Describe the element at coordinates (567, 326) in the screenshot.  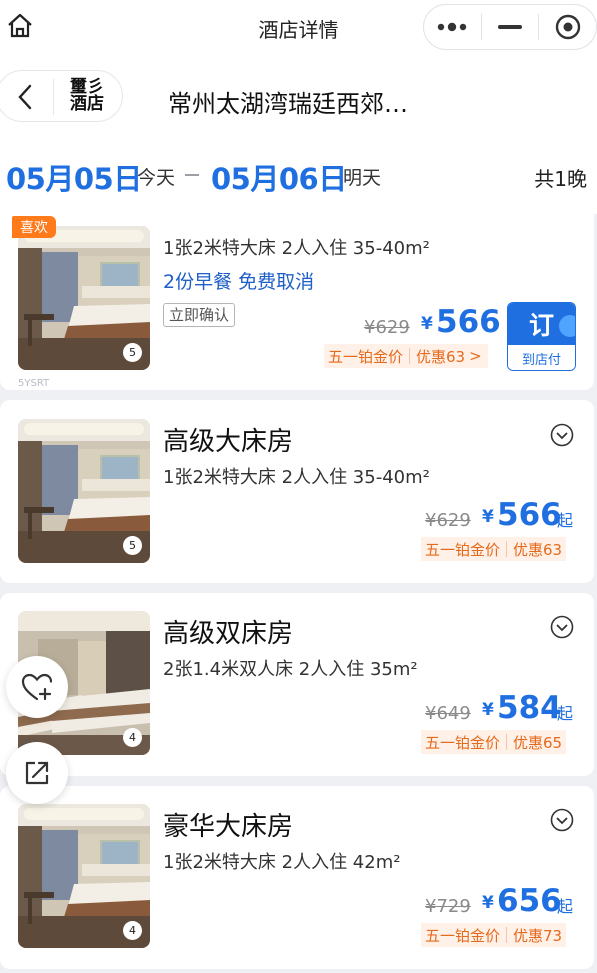
I see `book-dot-decoration` at that location.